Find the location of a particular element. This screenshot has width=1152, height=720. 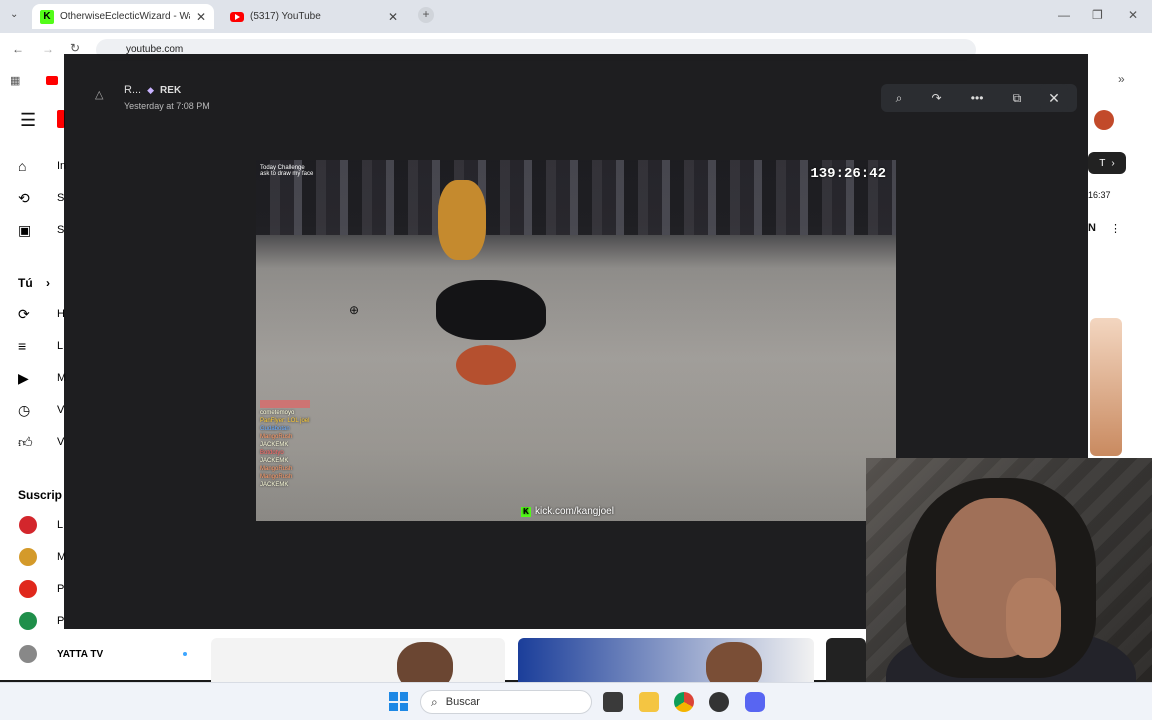

zoom-icon: ⌕ is located at coordinates (899, 98).